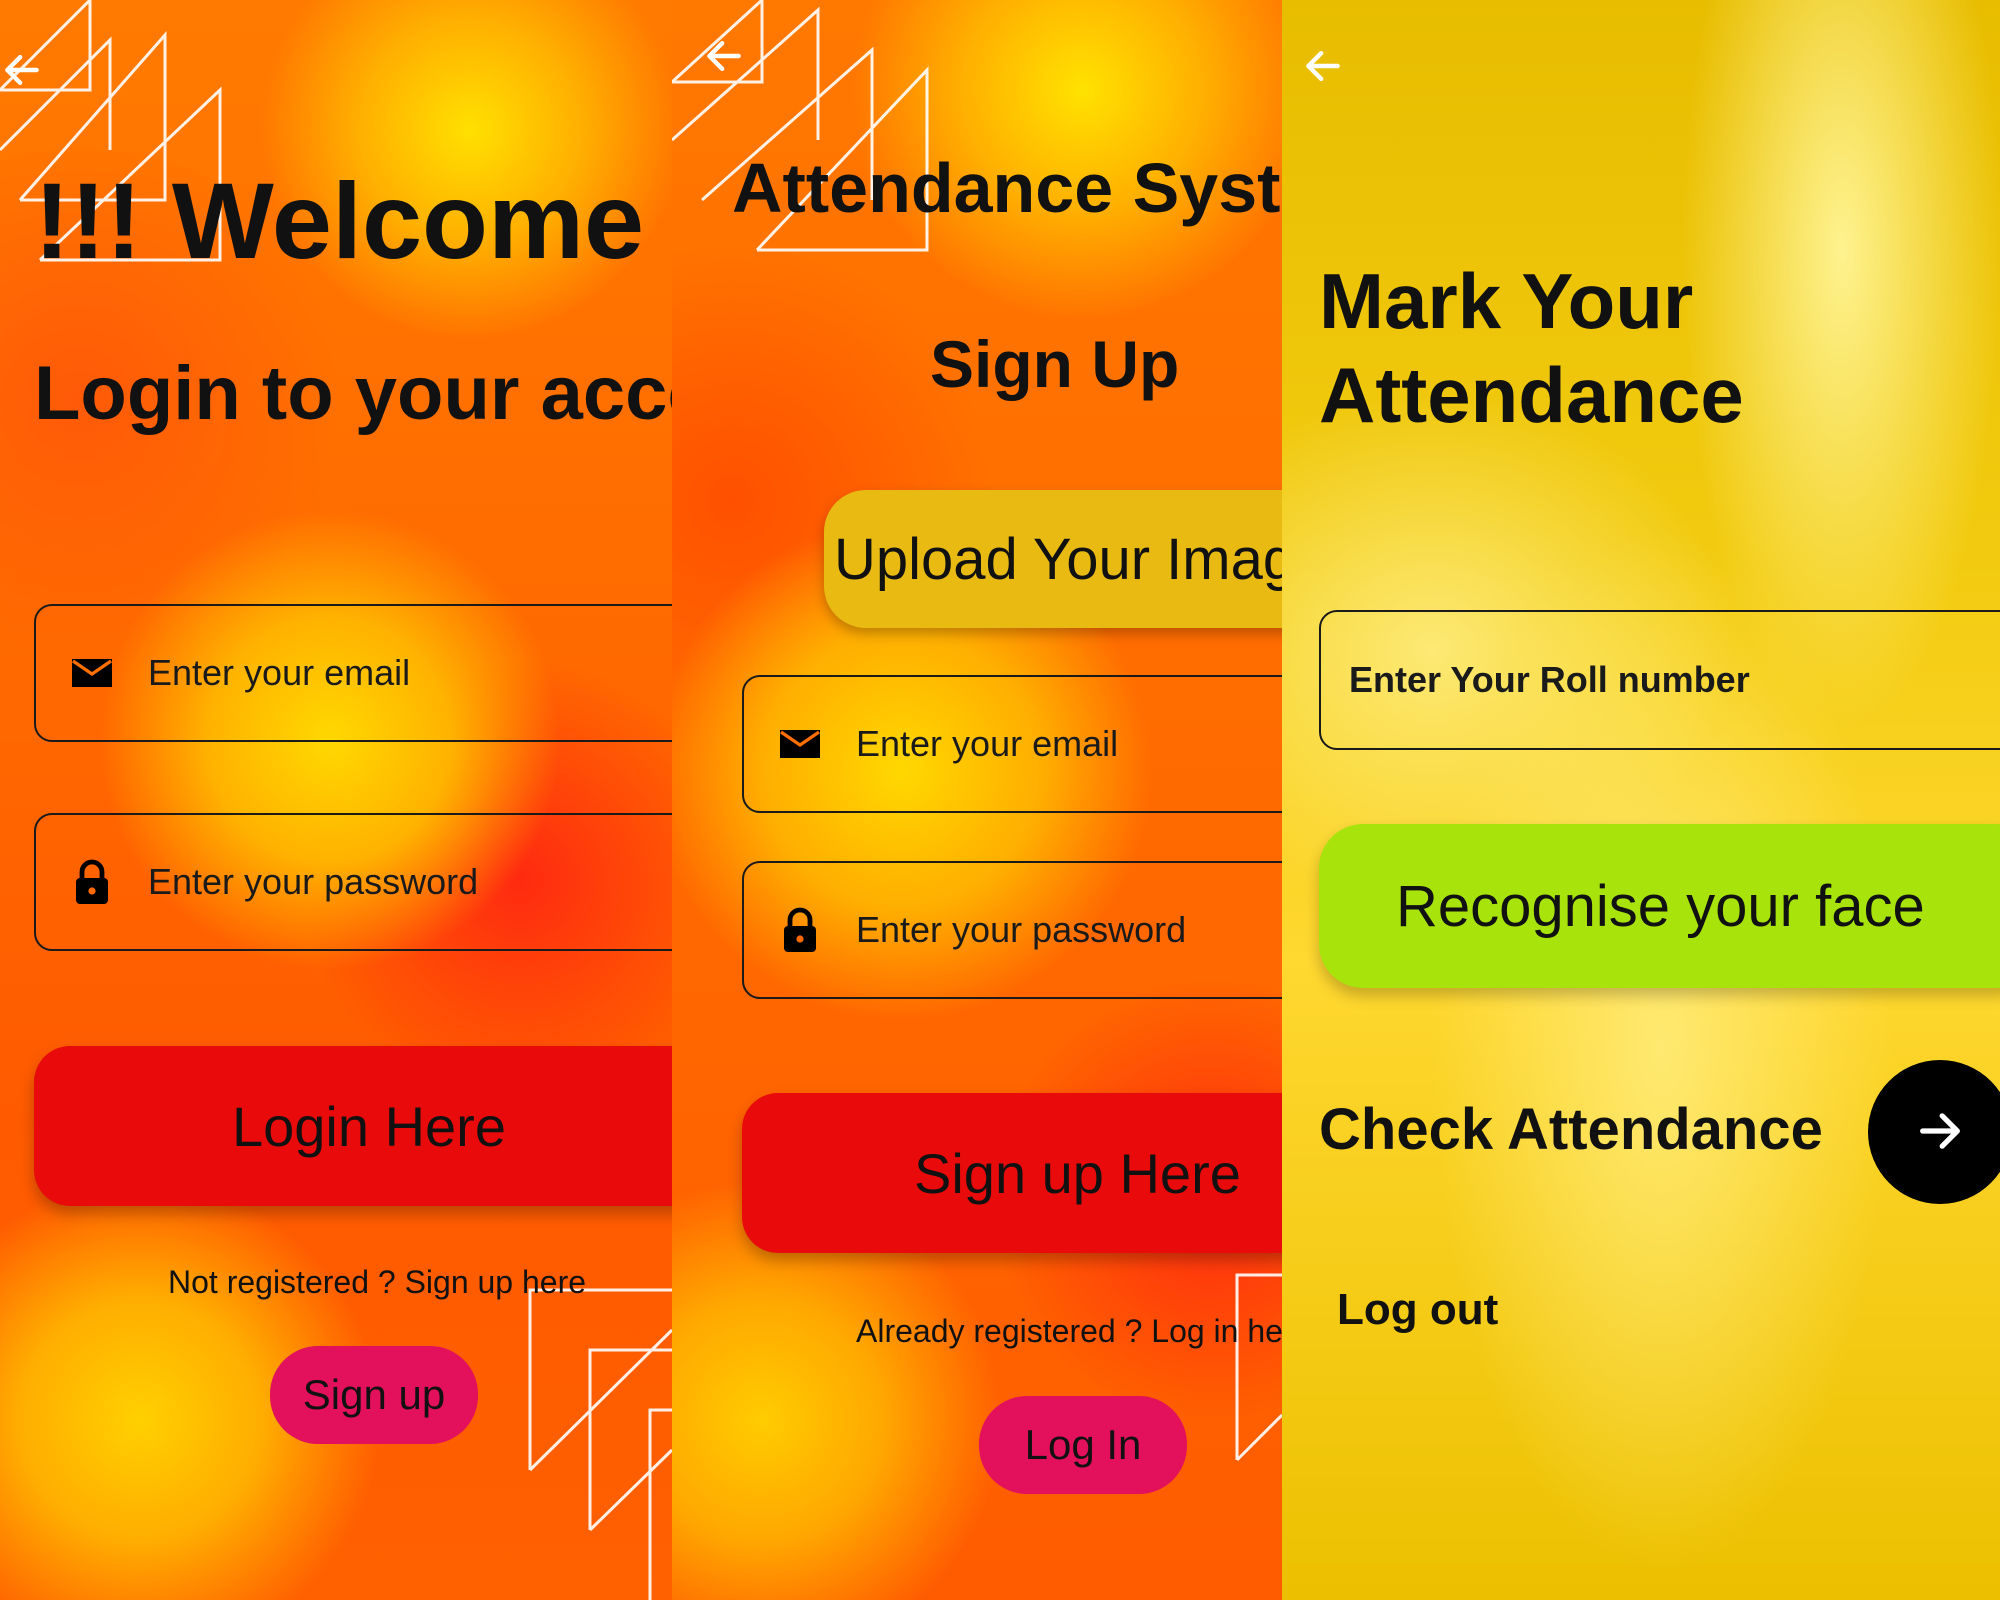  Describe the element at coordinates (1506, 301) in the screenshot. I see `attendance-title-line1: Mark Your` at that location.